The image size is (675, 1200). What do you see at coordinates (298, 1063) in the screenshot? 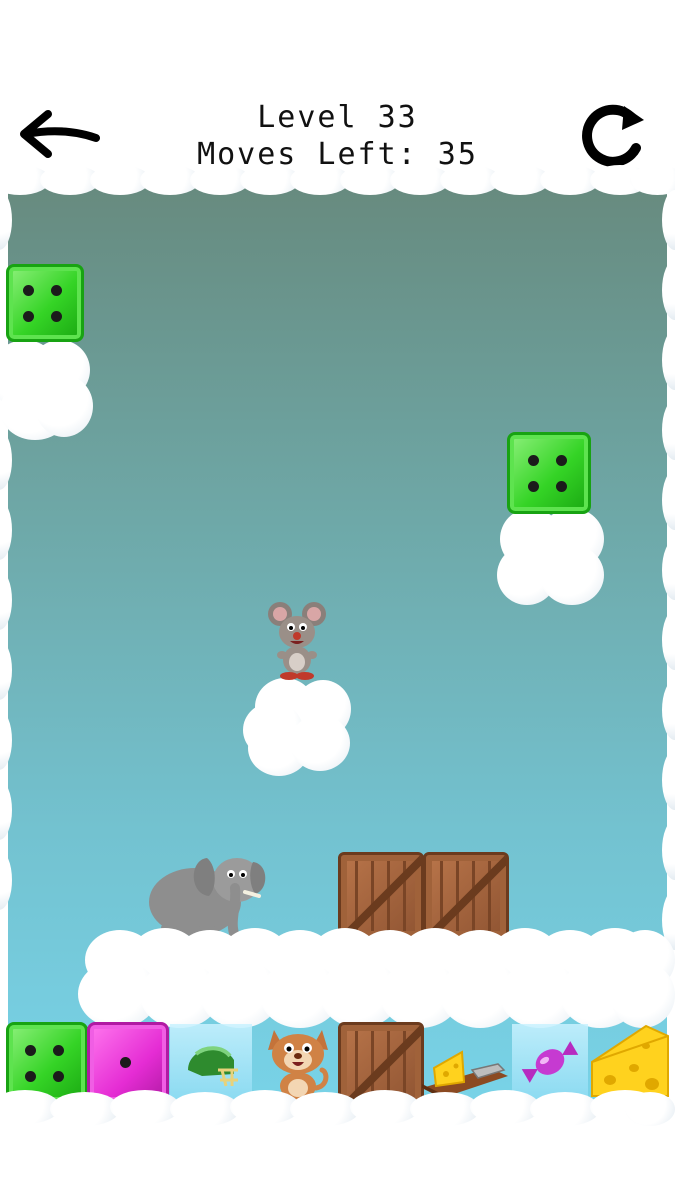
I see `cat-character` at bounding box center [298, 1063].